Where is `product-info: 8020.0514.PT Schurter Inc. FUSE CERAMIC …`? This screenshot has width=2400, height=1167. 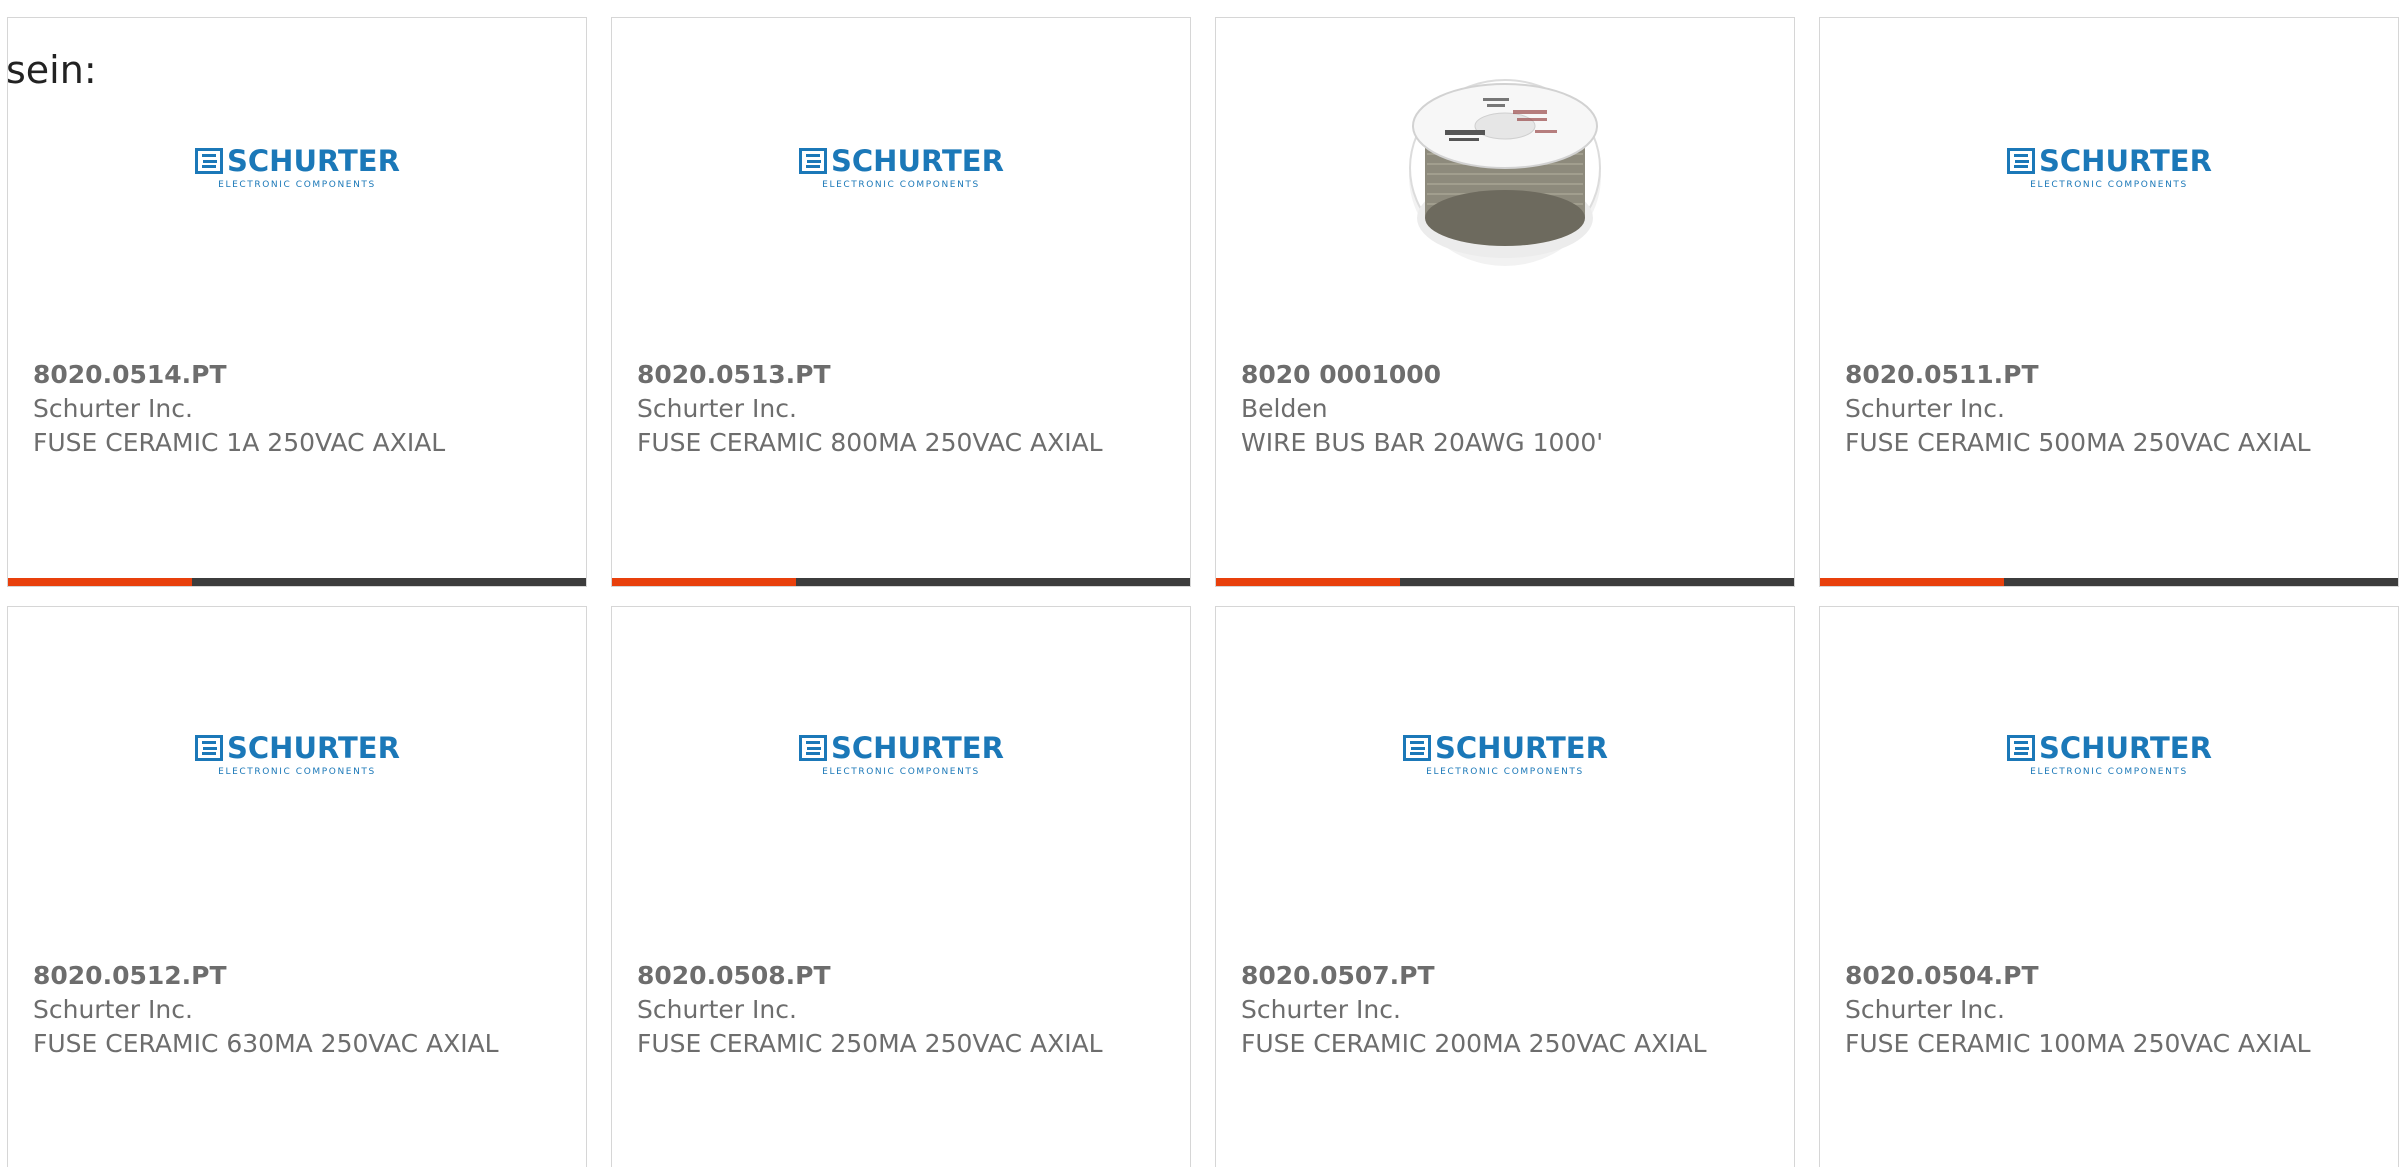 product-info: 8020.0514.PT Schurter Inc. FUSE CERAMIC … is located at coordinates (268, 409).